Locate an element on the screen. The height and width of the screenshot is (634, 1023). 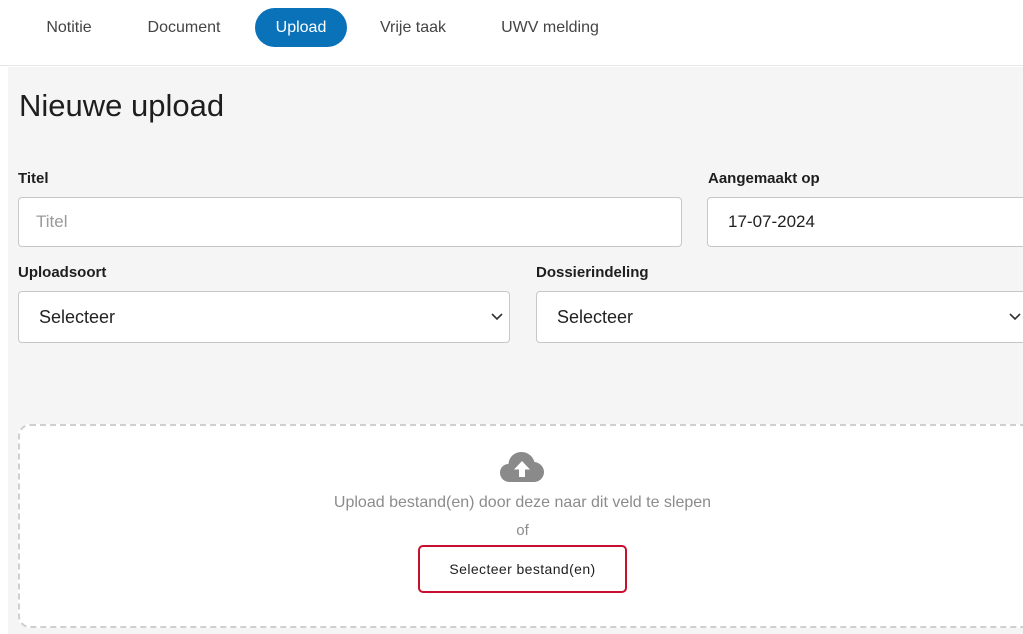
title-label: Titel is located at coordinates (33, 178).